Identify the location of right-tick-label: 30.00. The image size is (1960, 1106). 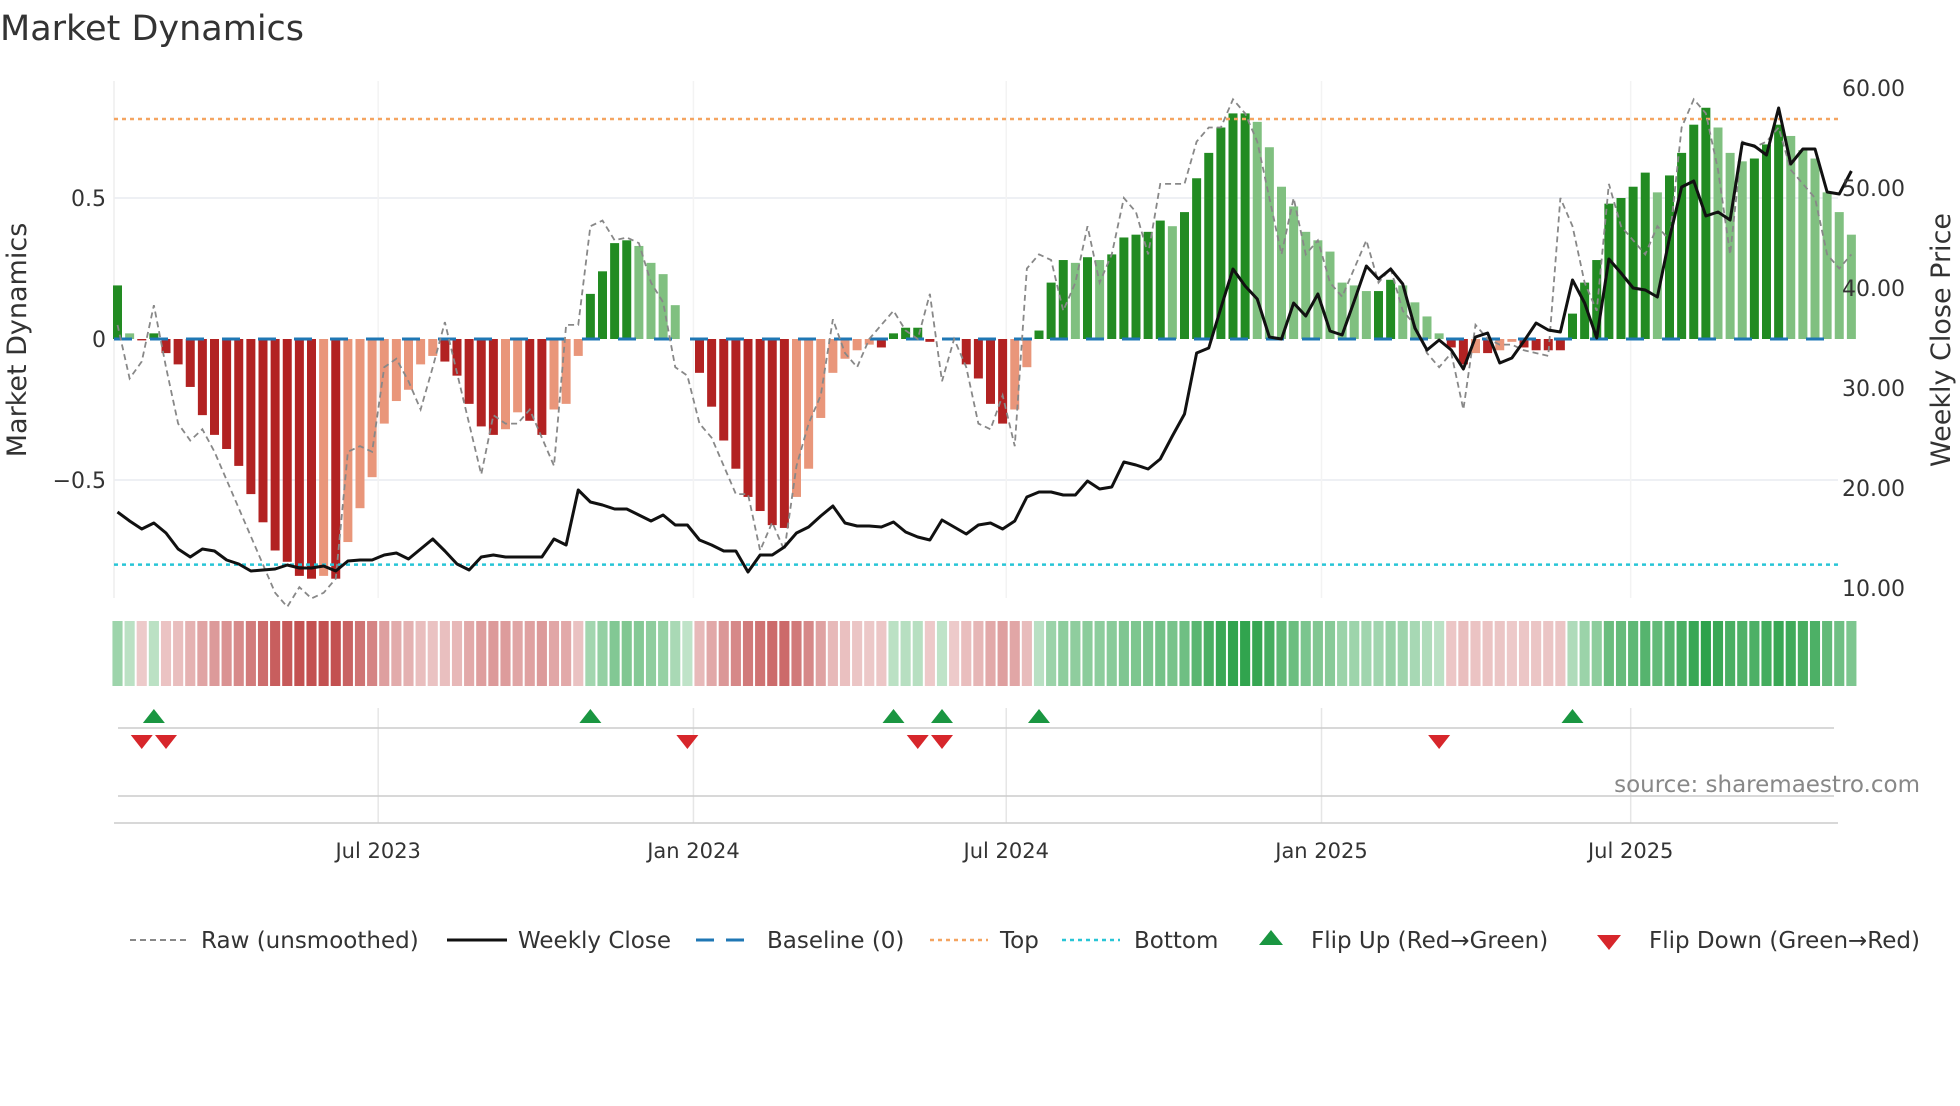
(1873, 389).